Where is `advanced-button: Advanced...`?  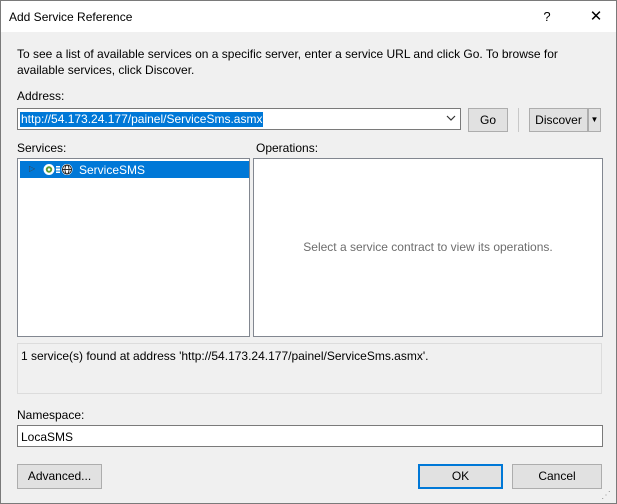
advanced-button: Advanced... is located at coordinates (59, 476).